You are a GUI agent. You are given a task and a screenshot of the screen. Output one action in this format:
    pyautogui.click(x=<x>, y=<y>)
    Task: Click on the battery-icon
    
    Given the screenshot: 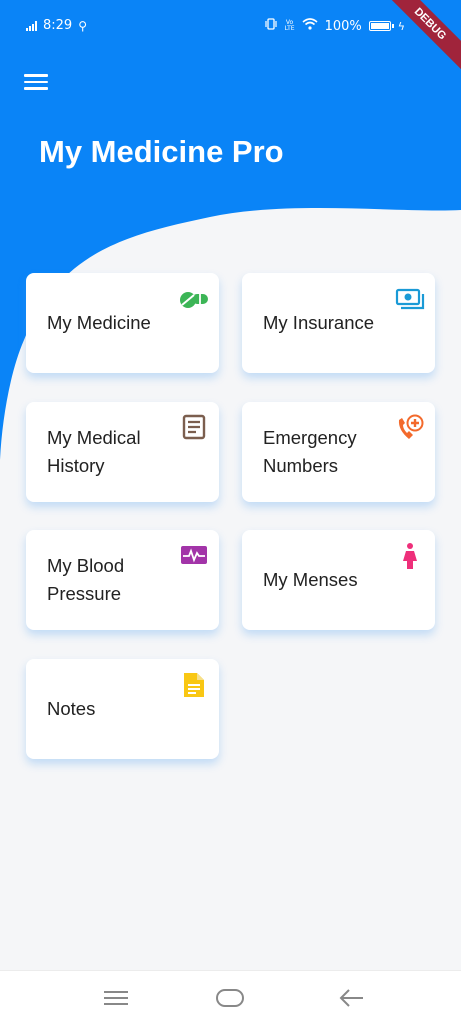 What is the action you would take?
    pyautogui.click(x=381, y=26)
    